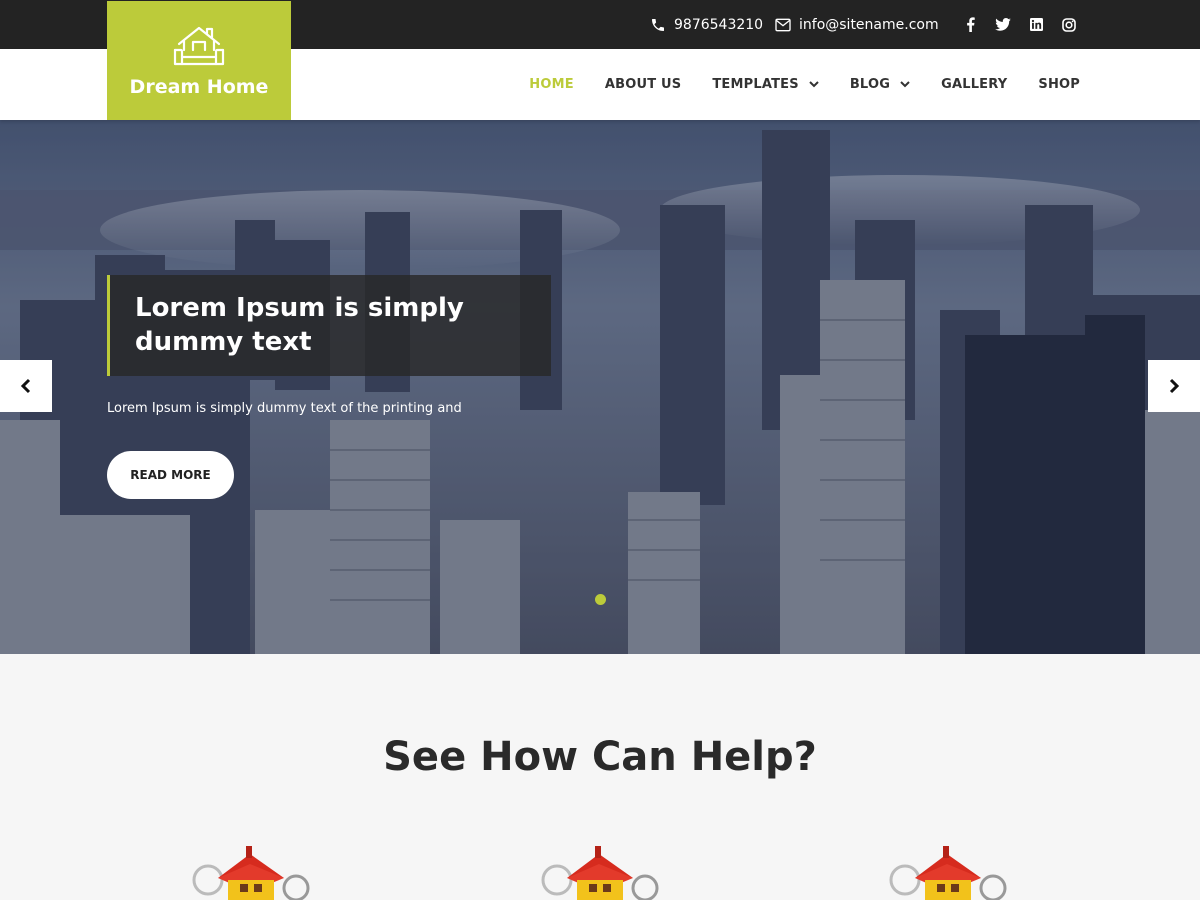 The width and height of the screenshot is (1200, 900). I want to click on nav-label: ABOUT US, so click(643, 84).